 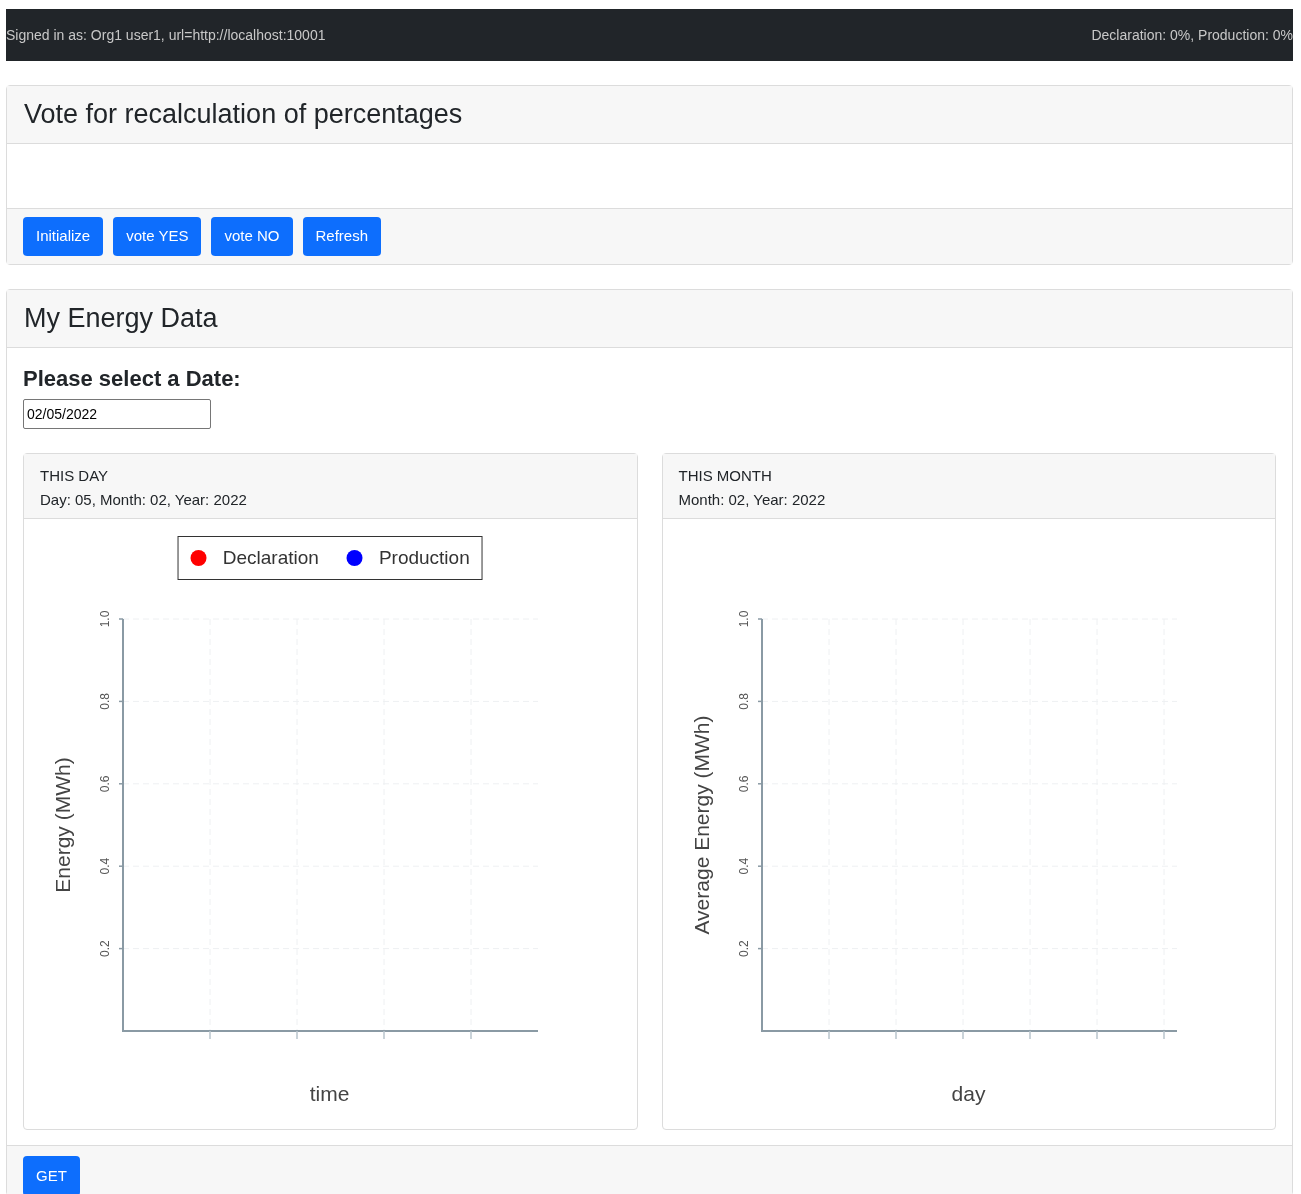 I want to click on get-button: GET, so click(x=51, y=1175).